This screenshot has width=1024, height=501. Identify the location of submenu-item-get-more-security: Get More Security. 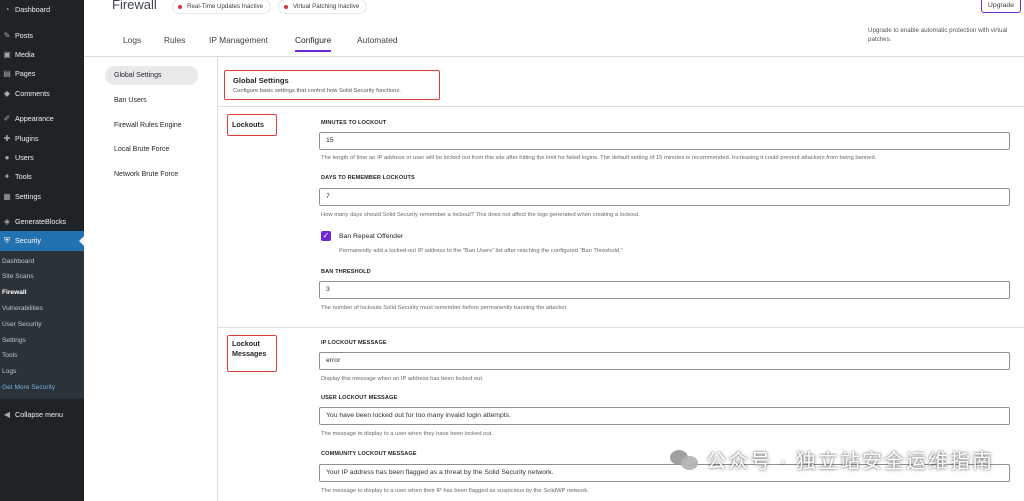
(42, 388).